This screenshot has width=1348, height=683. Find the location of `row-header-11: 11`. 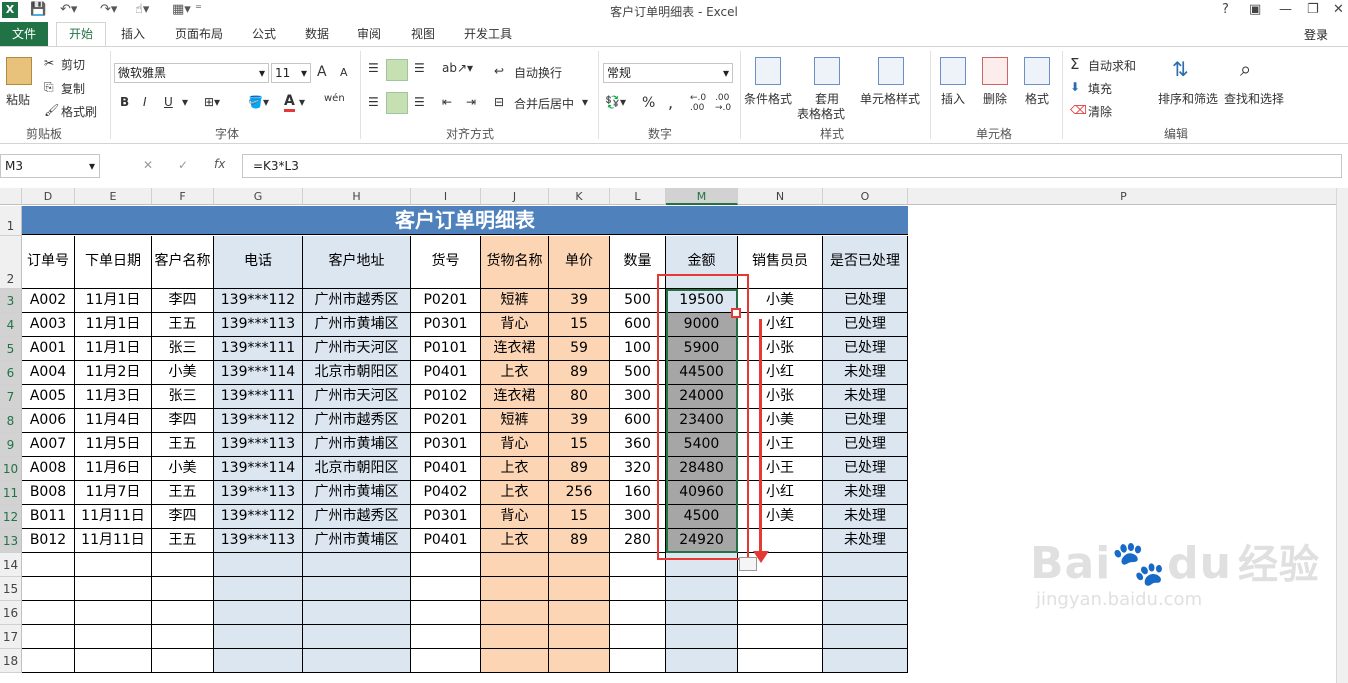

row-header-11: 11 is located at coordinates (11, 493).